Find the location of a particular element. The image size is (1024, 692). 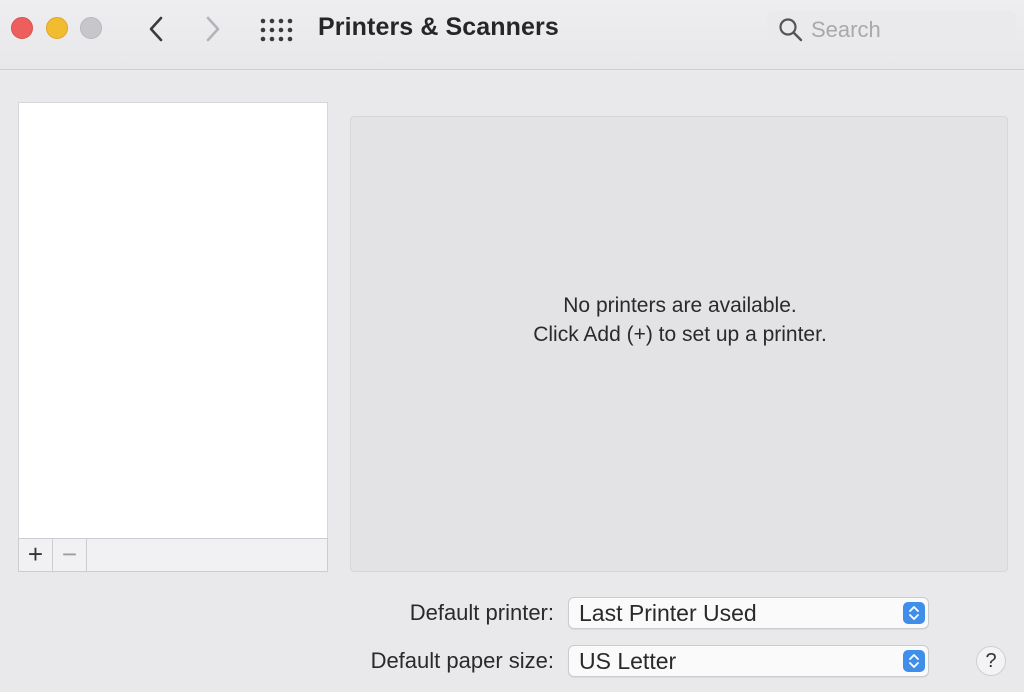

forward-button is located at coordinates (213, 29).